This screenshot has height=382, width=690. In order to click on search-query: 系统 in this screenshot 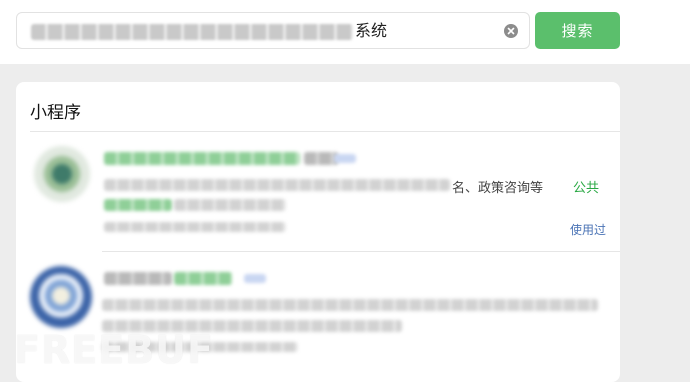, I will do `click(209, 31)`.